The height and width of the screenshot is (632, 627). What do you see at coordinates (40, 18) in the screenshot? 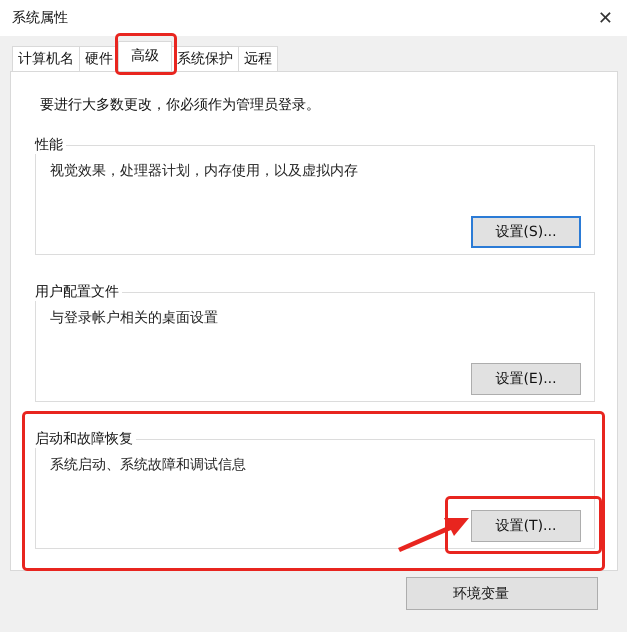
I see `window-title: 系统属性` at bounding box center [40, 18].